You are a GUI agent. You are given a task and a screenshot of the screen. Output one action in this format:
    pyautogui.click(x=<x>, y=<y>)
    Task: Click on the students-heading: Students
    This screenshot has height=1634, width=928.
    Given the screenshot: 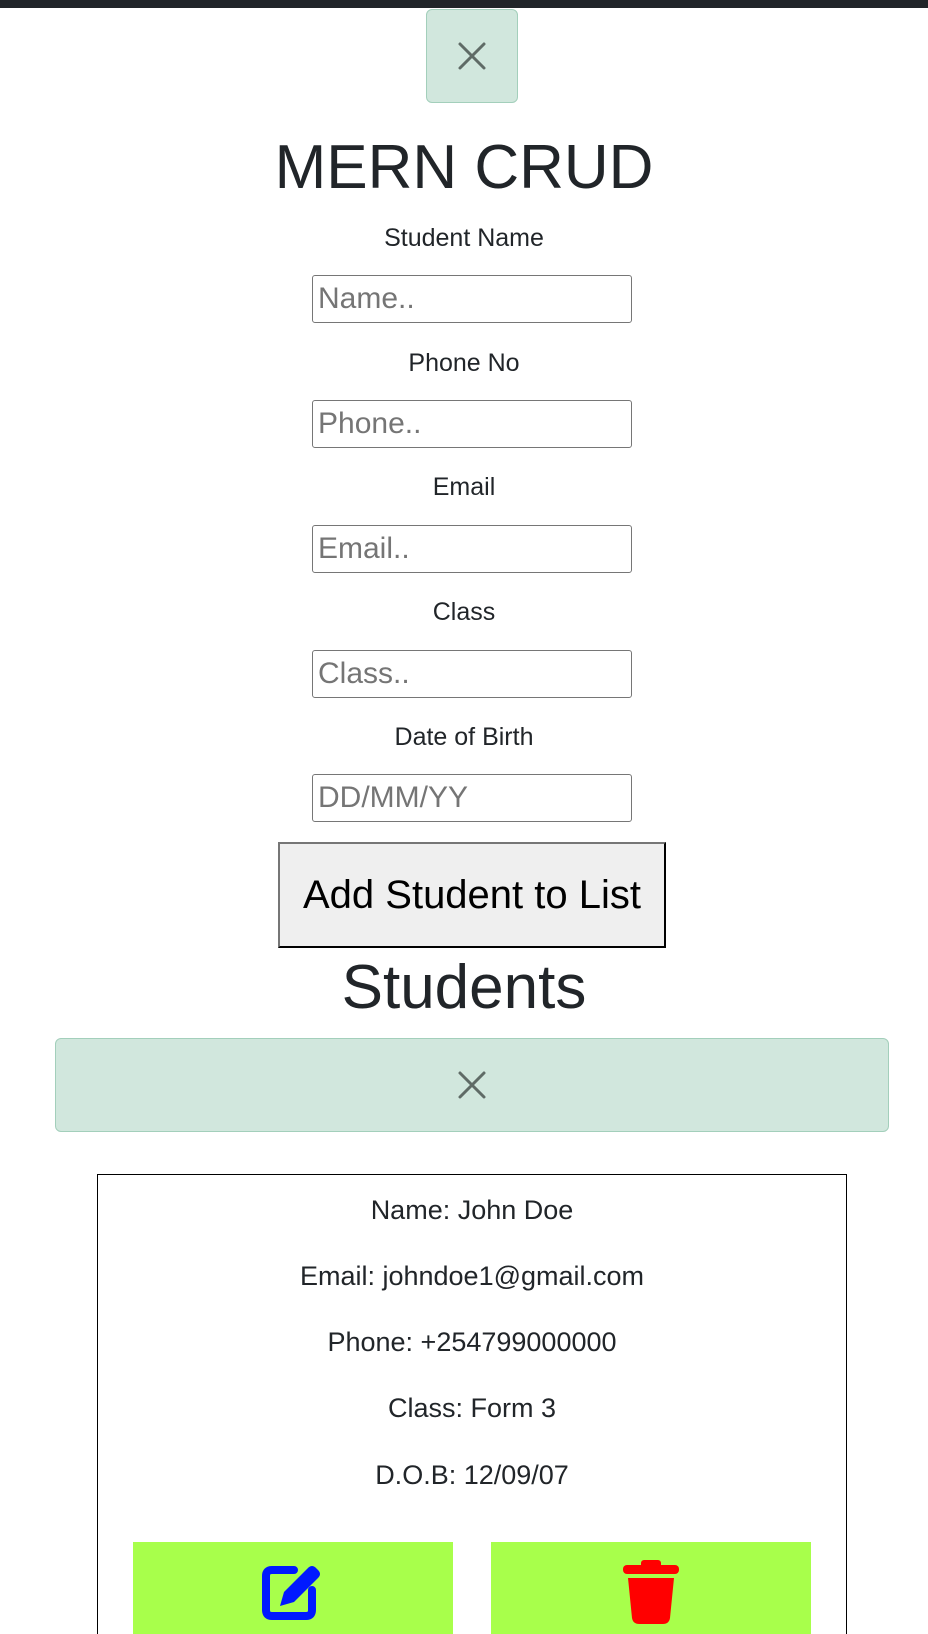 What is the action you would take?
    pyautogui.click(x=464, y=987)
    